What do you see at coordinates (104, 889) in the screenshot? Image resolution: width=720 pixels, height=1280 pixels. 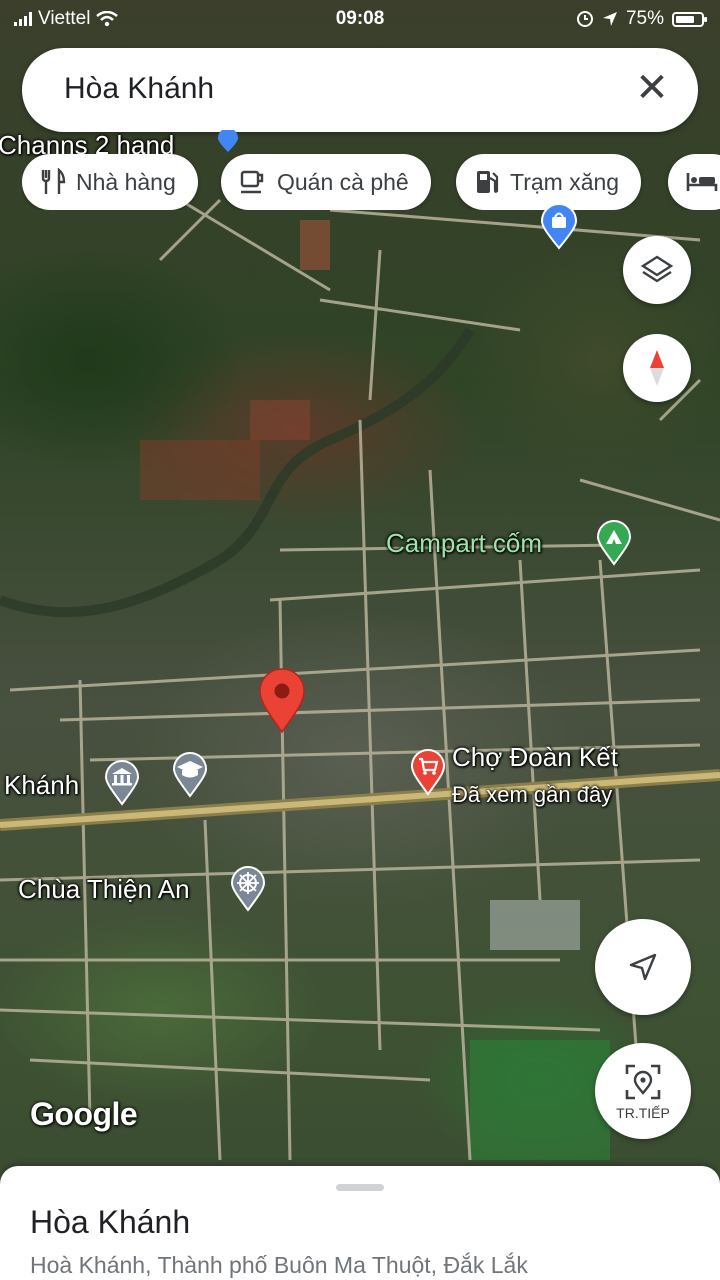 I see `map-label-pagoda: Chùa Thiện An` at bounding box center [104, 889].